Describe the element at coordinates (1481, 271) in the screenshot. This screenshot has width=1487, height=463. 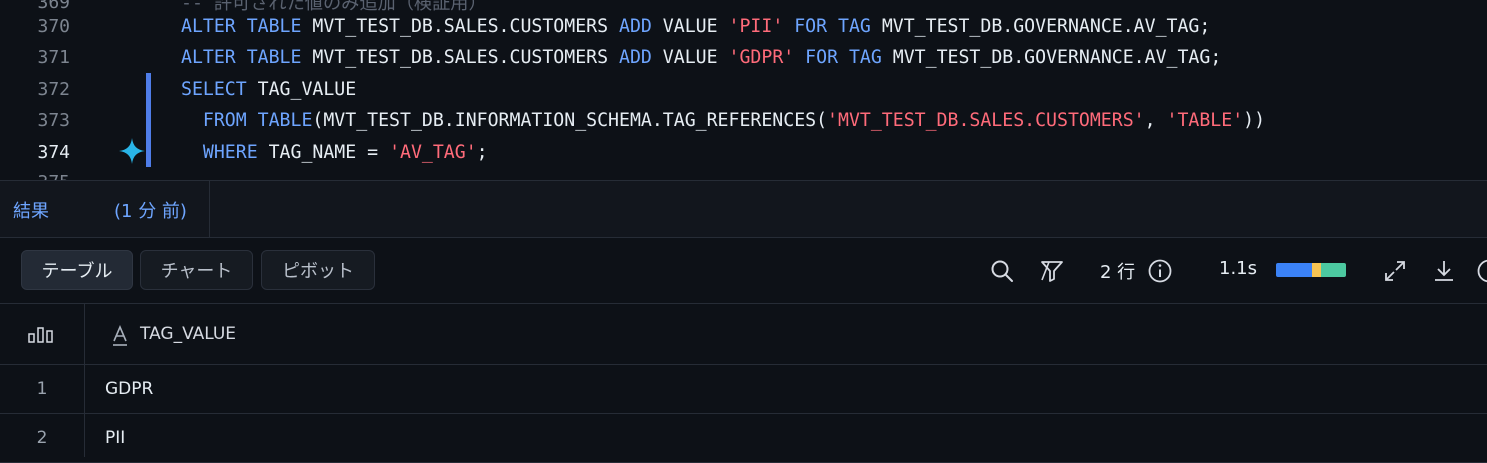
I see `more-icon` at that location.